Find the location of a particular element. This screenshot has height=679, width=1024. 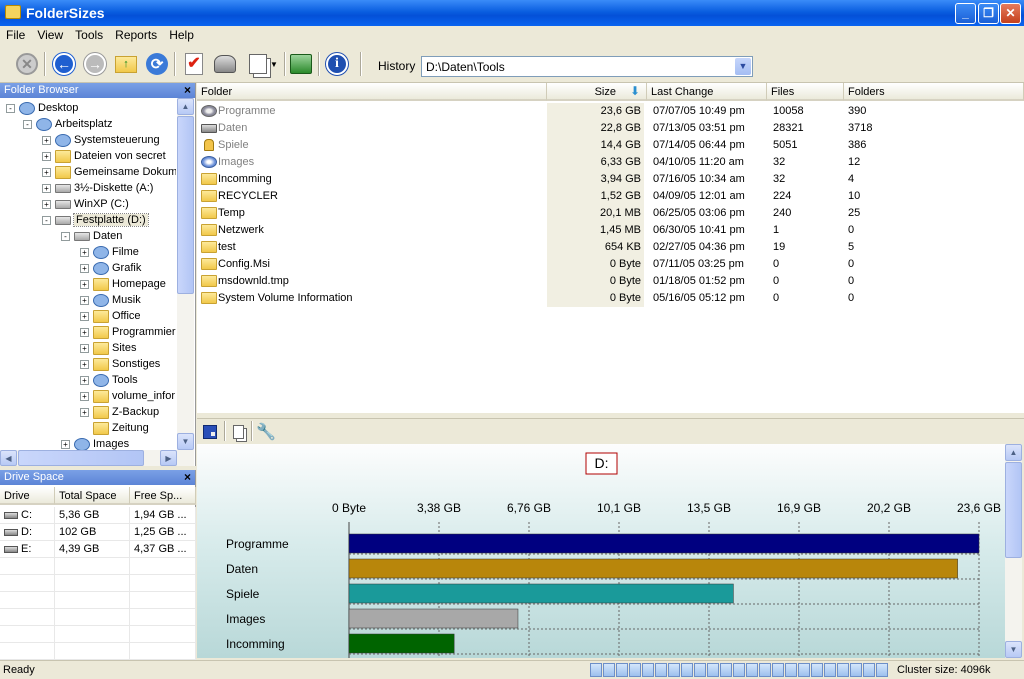

chart-vertical-scrollbar: ▲ ▼ is located at coordinates (1013, 551).